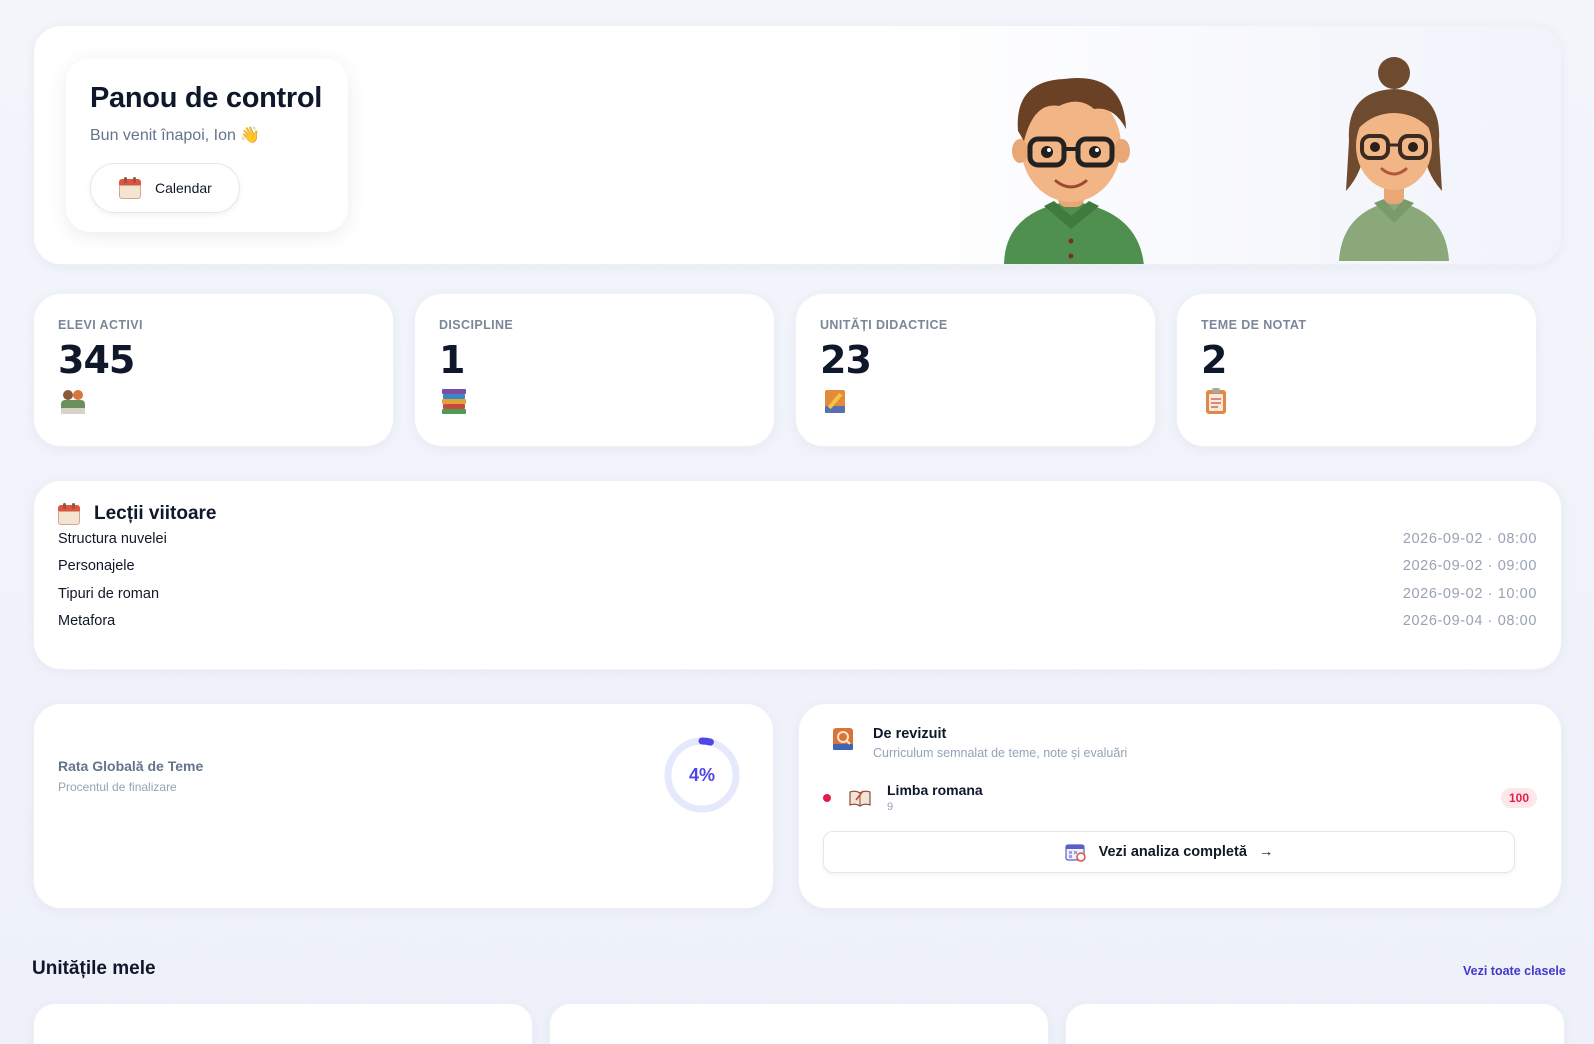 The height and width of the screenshot is (1044, 1594). What do you see at coordinates (835, 401) in the screenshot?
I see `book-pencil-icon` at bounding box center [835, 401].